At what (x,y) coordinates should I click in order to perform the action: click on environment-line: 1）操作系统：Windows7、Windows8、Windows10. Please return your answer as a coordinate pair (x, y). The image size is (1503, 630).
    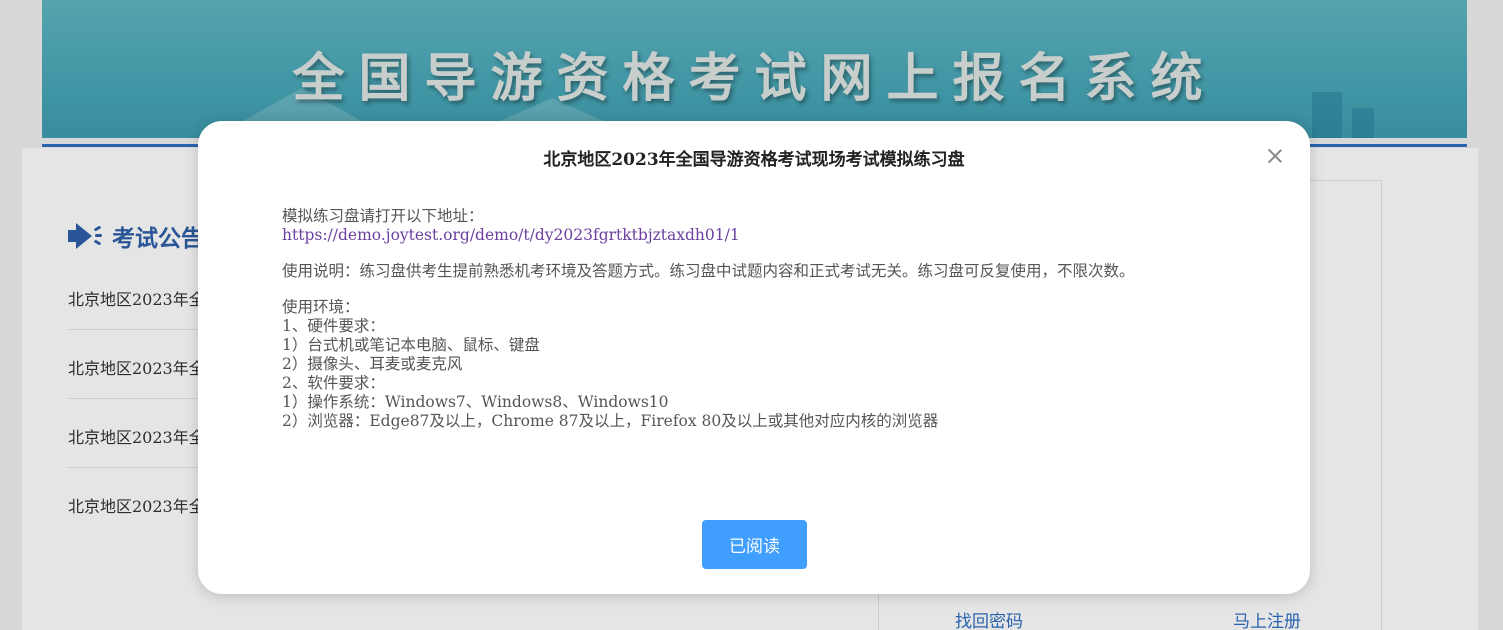
    Looking at the image, I should click on (475, 402).